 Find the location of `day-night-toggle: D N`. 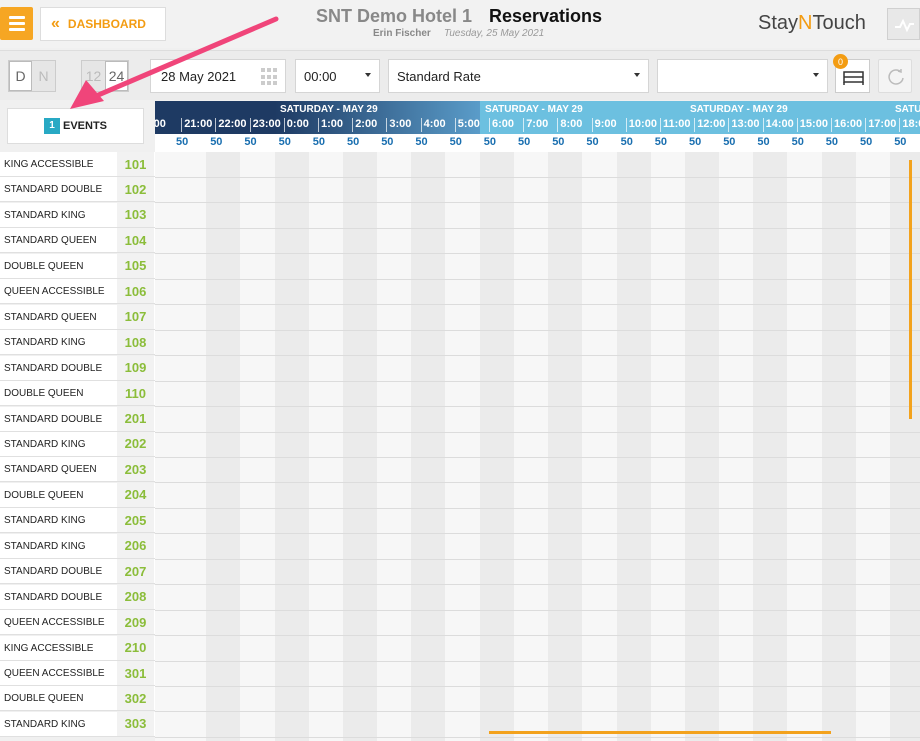

day-night-toggle: D N is located at coordinates (32, 76).